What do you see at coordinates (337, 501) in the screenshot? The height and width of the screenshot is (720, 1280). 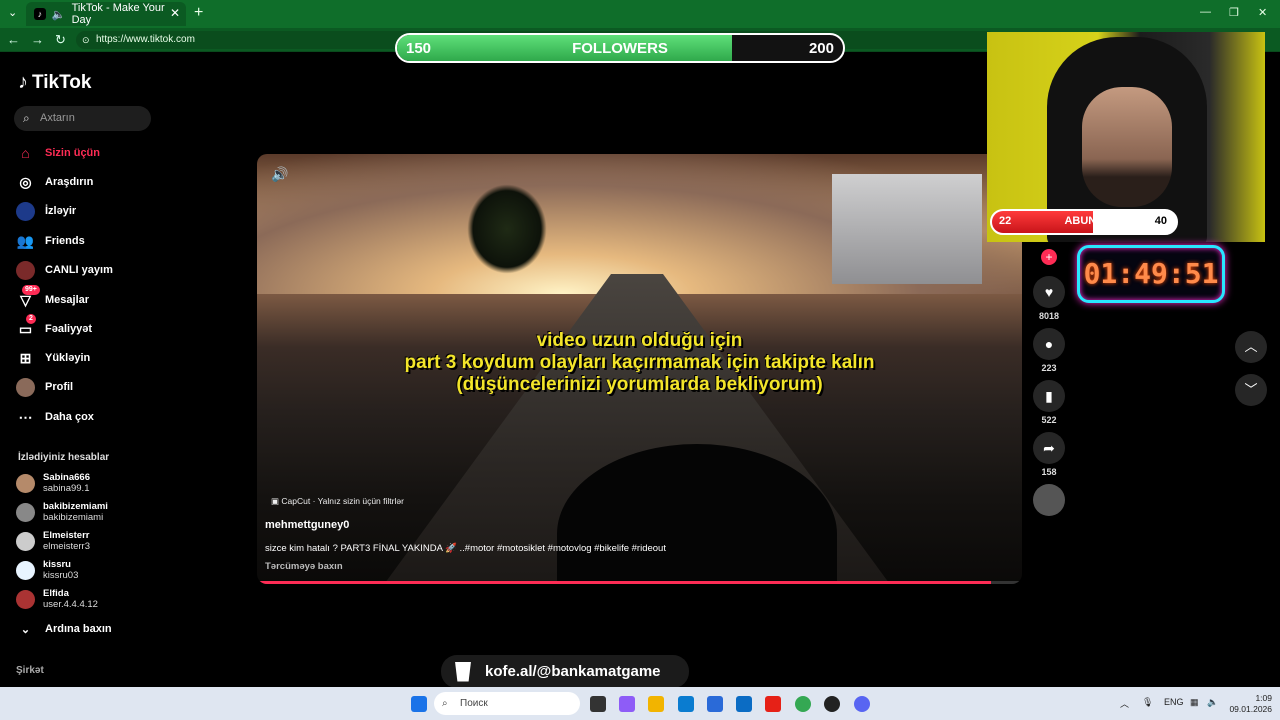 I see `capcut-tag: ▣ CapCut · Yalnız sizin üçün filtrlər` at bounding box center [337, 501].